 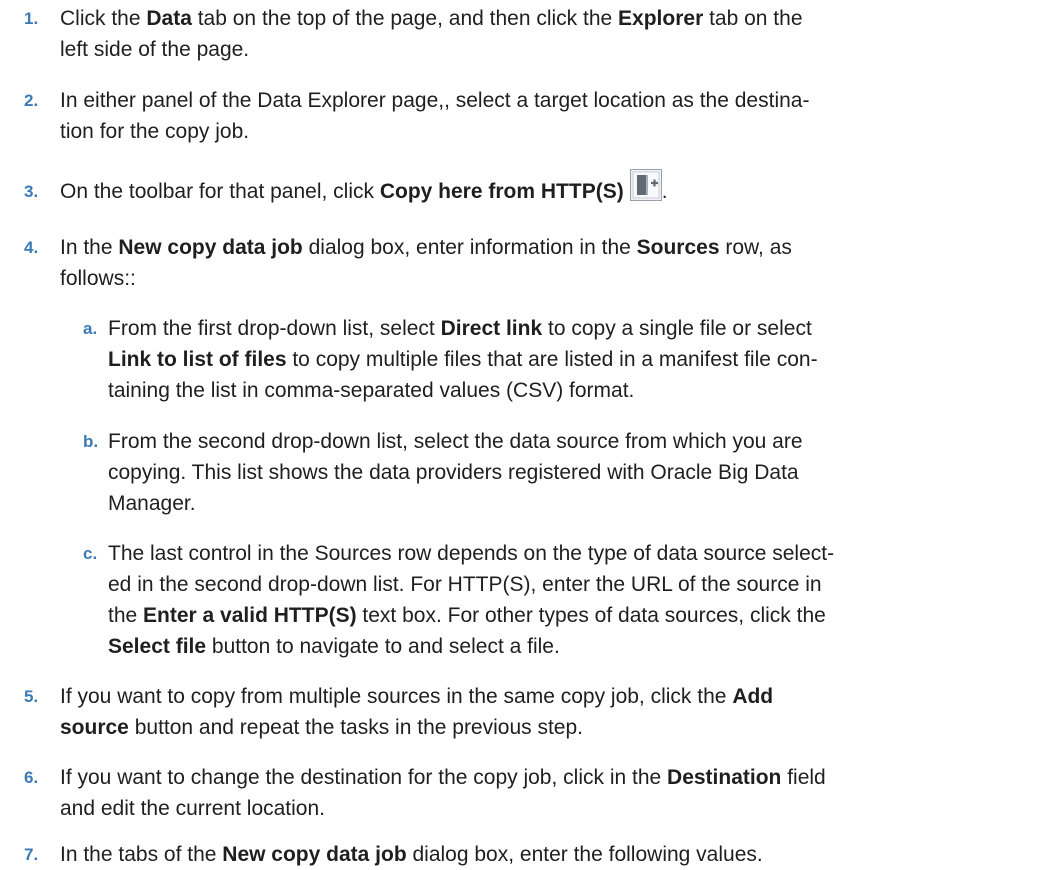 What do you see at coordinates (90, 553) in the screenshot?
I see `substep-letter: c.` at bounding box center [90, 553].